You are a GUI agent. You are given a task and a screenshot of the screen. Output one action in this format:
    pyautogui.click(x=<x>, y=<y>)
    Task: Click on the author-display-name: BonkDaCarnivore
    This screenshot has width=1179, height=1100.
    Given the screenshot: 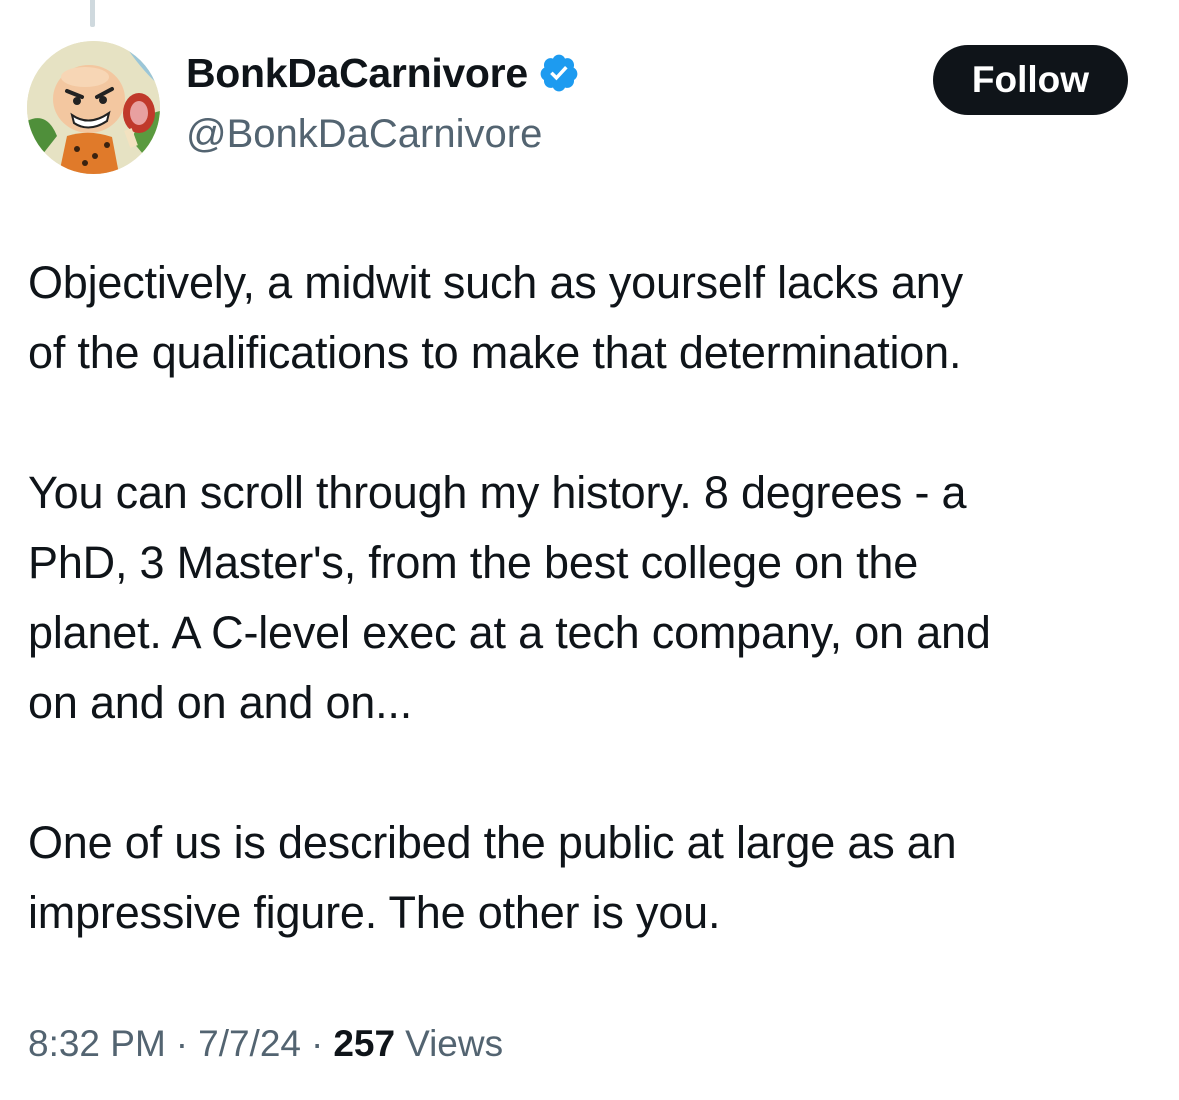 What is the action you would take?
    pyautogui.click(x=357, y=73)
    